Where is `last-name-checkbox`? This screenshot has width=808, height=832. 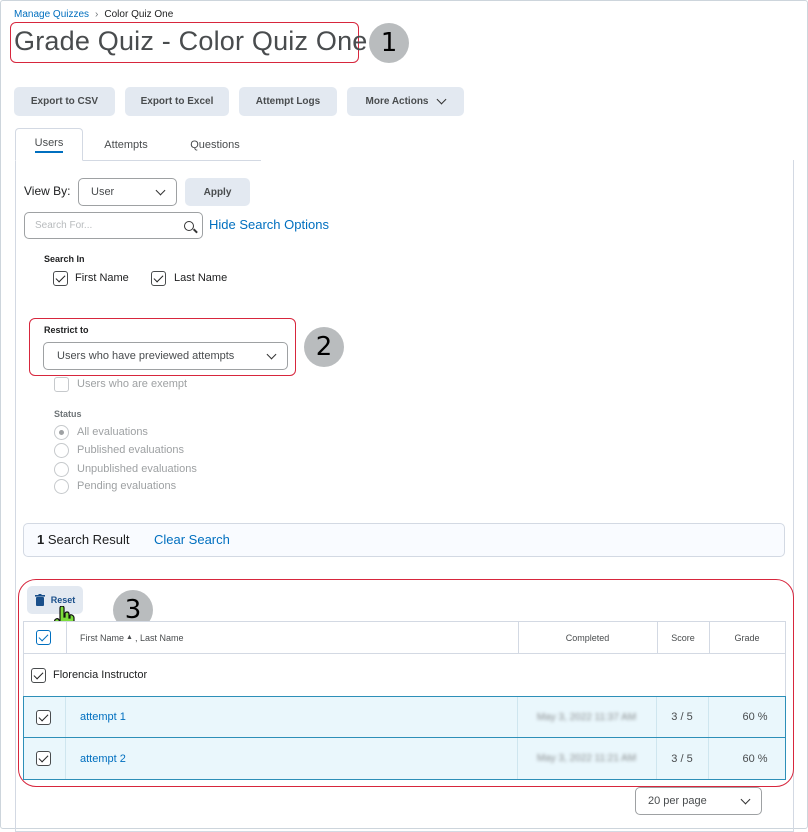 last-name-checkbox is located at coordinates (158, 278).